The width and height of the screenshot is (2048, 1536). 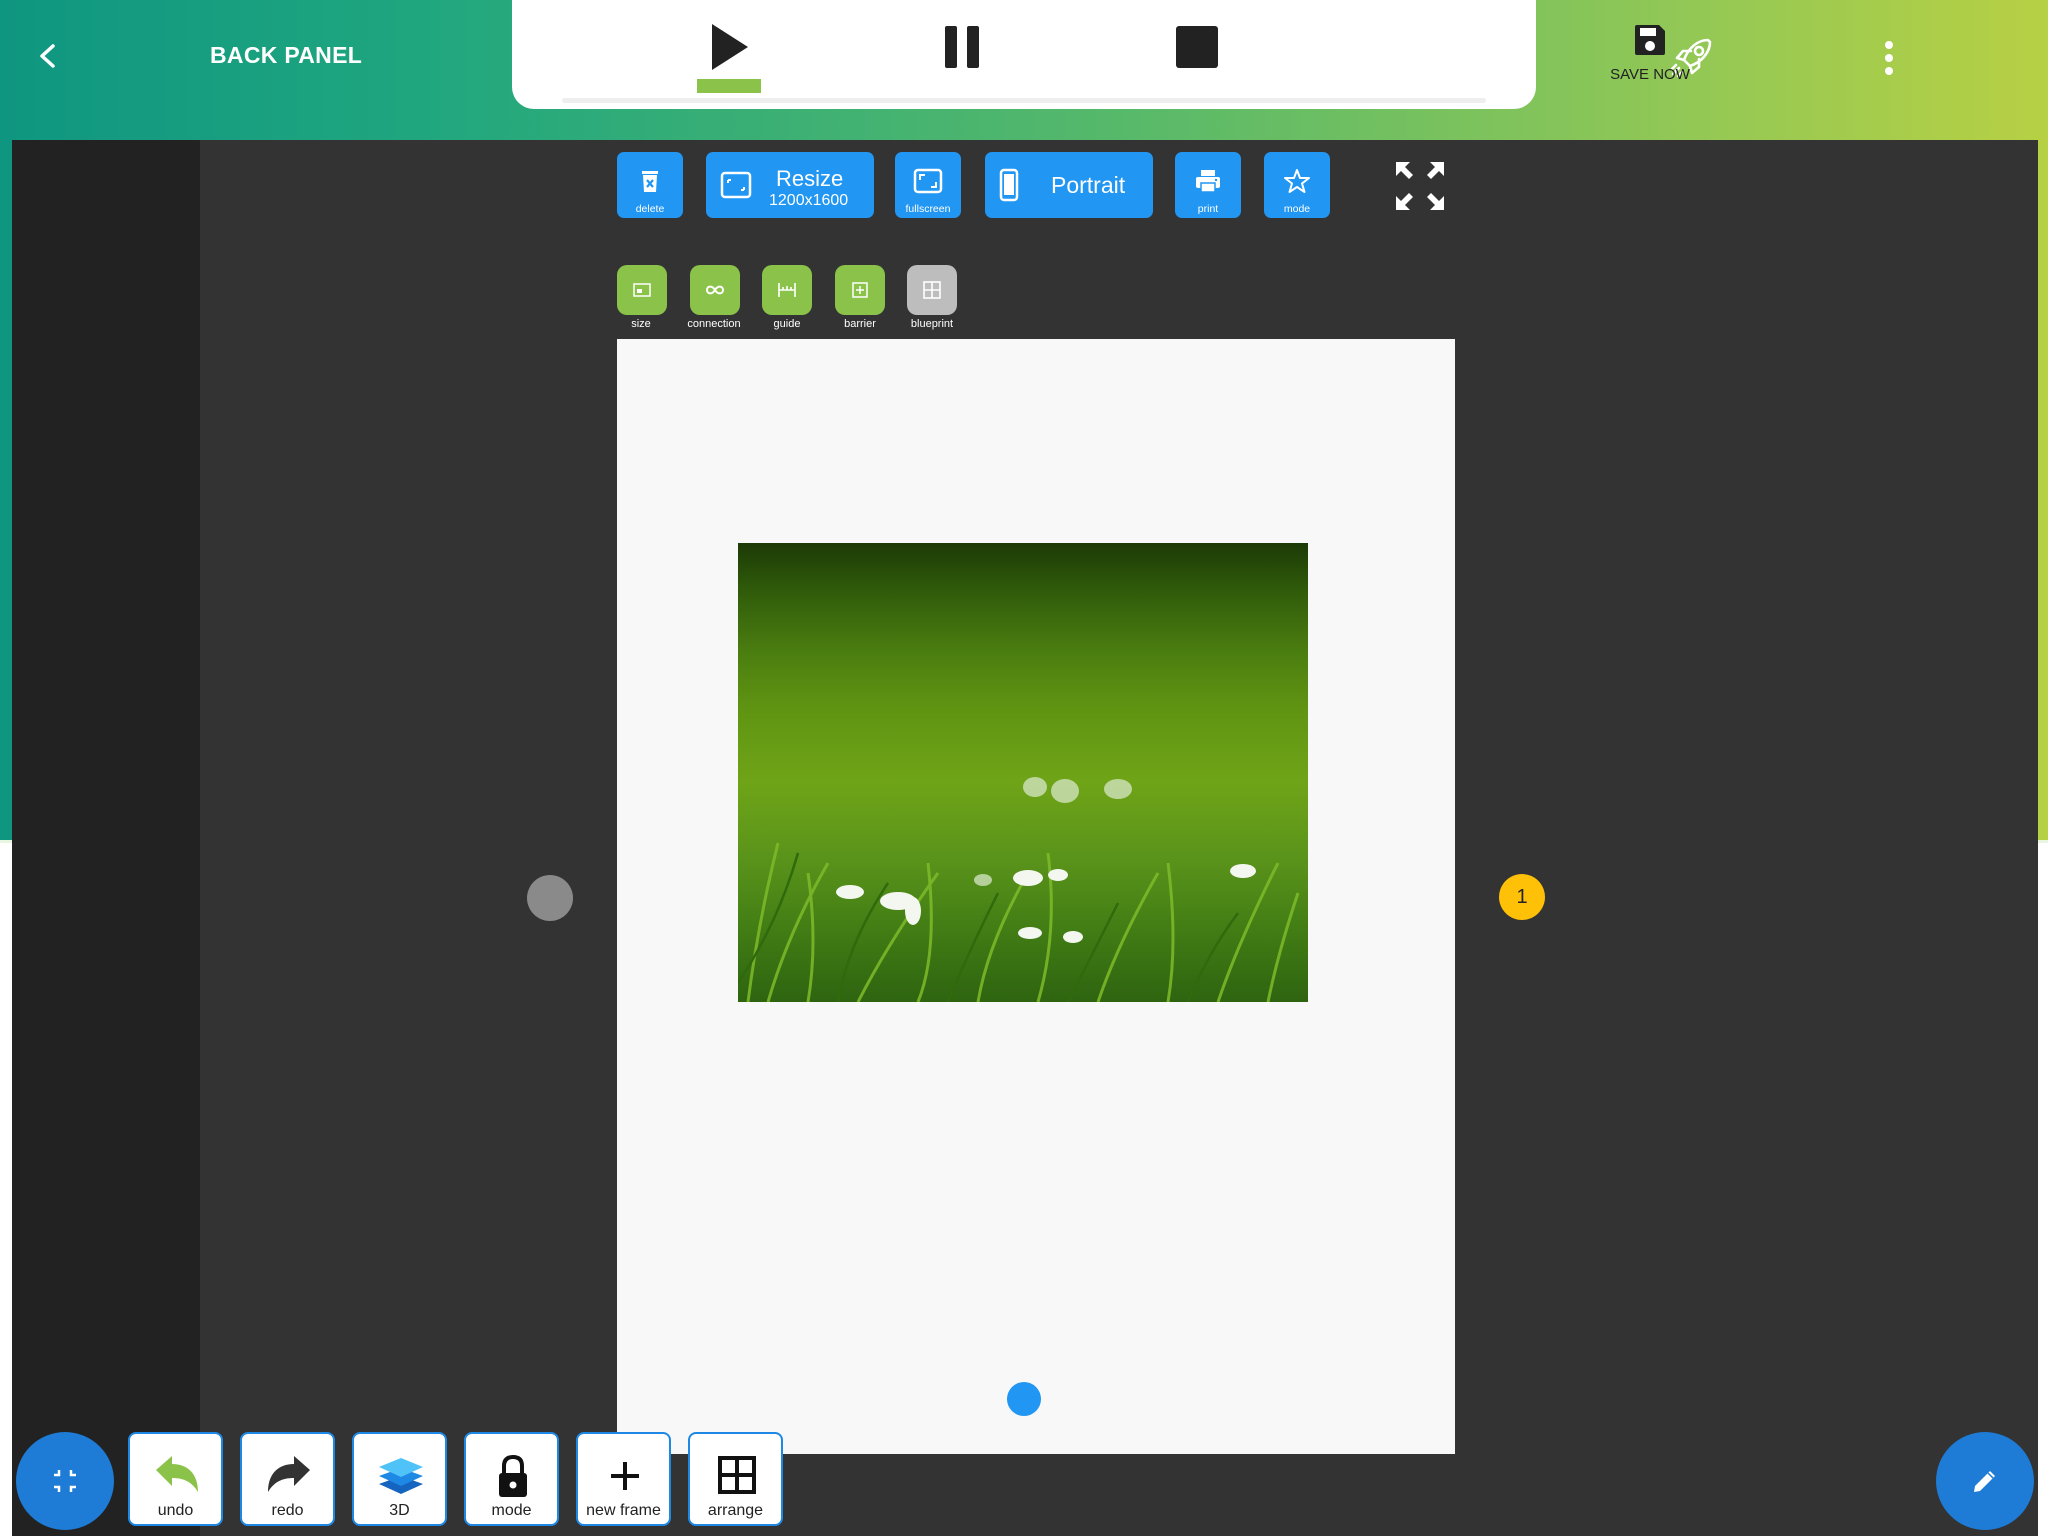 I want to click on redo-label: redo, so click(x=287, y=1510).